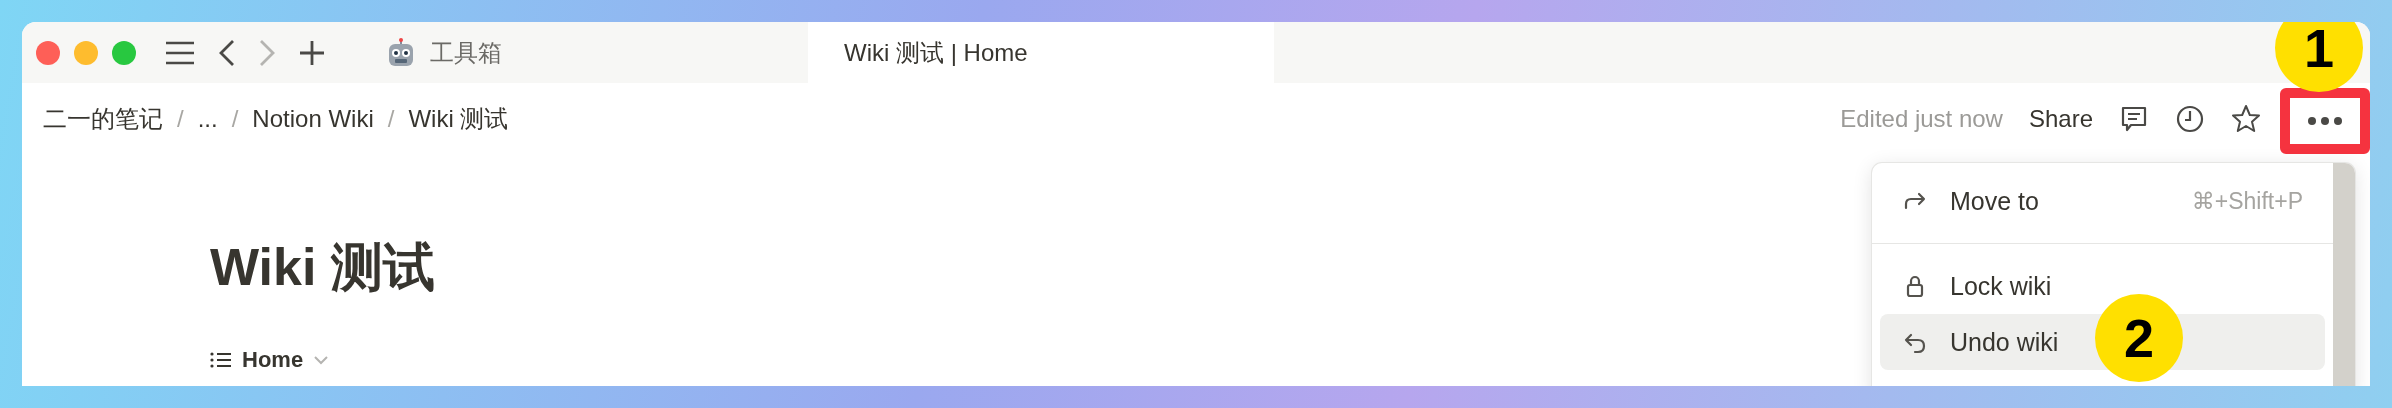 Image resolution: width=2392 pixels, height=408 pixels. I want to click on shortcut-hint: ⌘+Shift+P, so click(2247, 201).